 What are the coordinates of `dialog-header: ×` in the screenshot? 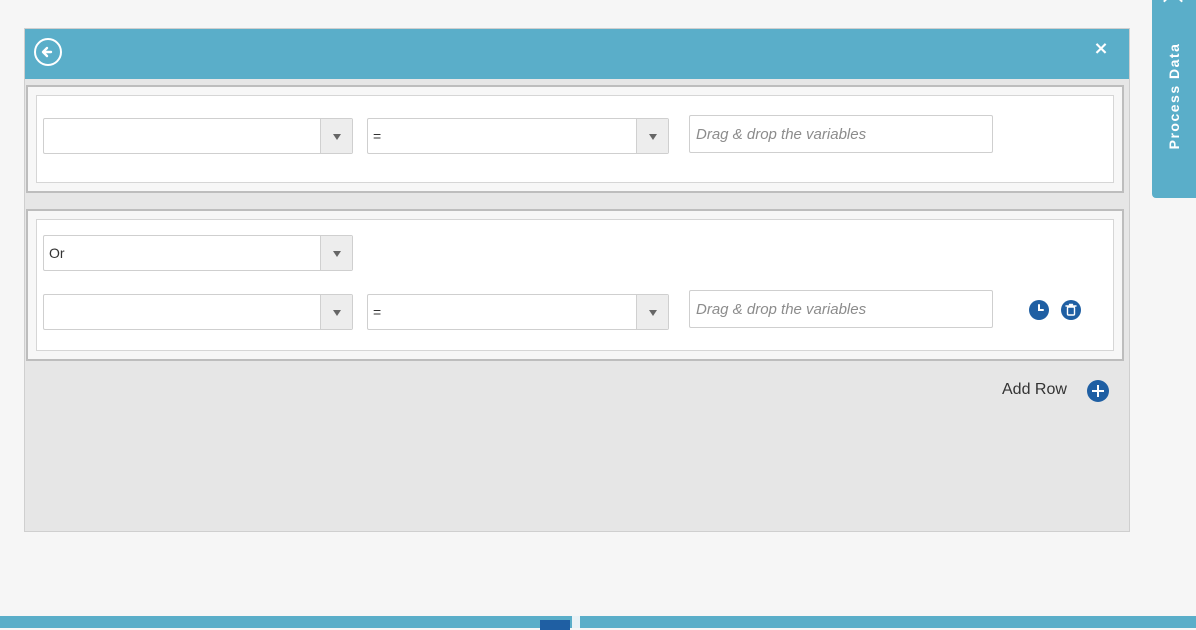 It's located at (577, 54).